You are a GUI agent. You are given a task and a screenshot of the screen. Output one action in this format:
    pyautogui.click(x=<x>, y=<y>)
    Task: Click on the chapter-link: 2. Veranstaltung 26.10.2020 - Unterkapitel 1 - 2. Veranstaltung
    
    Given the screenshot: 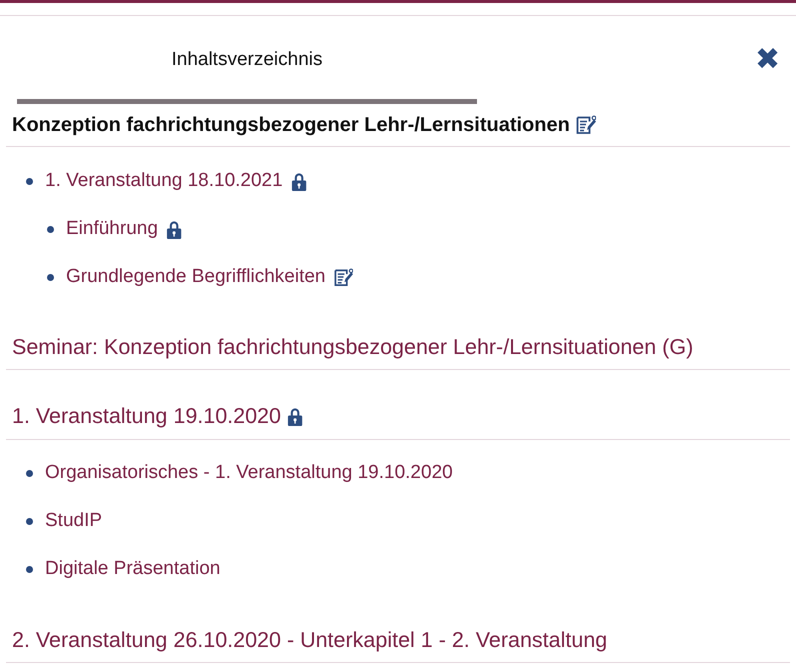 What is the action you would take?
    pyautogui.click(x=310, y=640)
    